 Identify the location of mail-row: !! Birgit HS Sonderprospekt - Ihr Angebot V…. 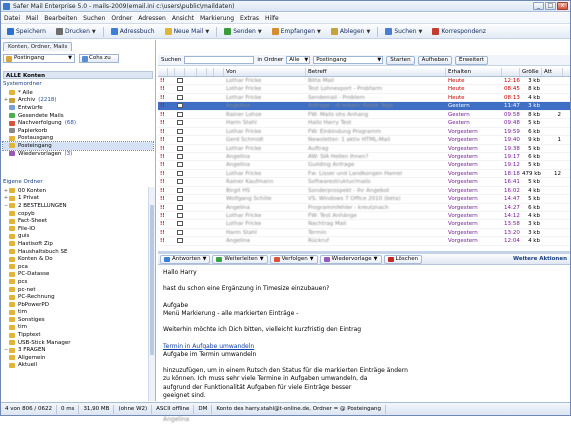
(364, 191).